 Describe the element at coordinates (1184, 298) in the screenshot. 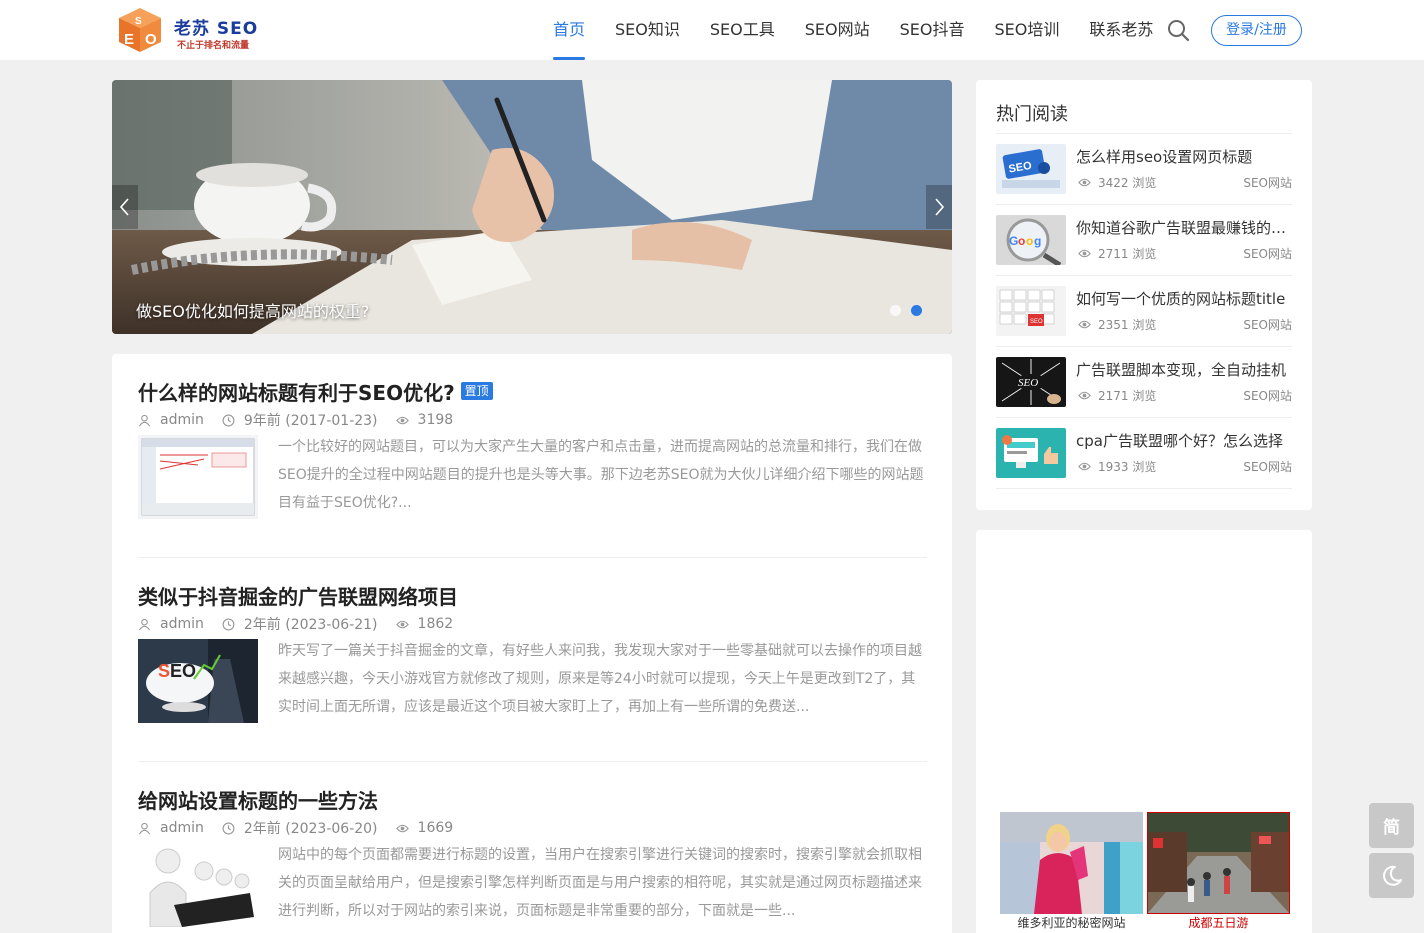

I see `hot-item-title: 如何写一个优质的网站标题title` at that location.